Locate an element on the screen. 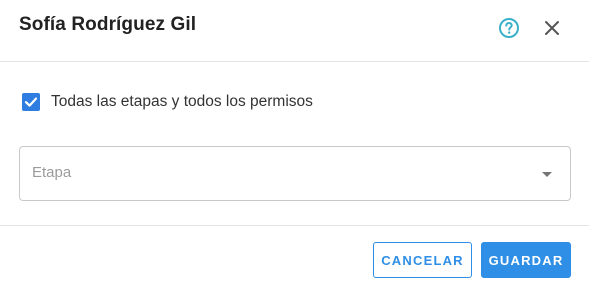  cancel-button: CANCELAR is located at coordinates (422, 260).